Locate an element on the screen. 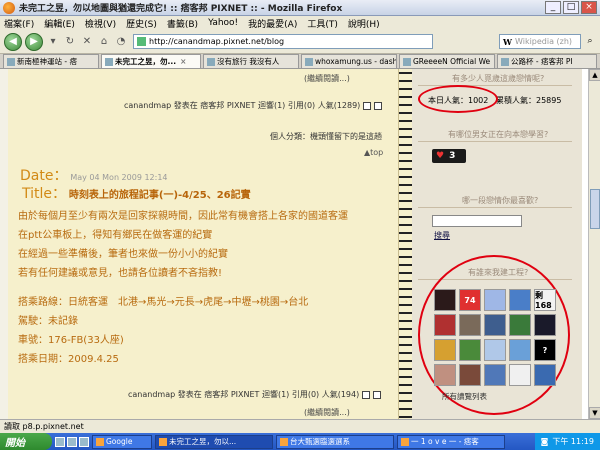 This screenshot has height=450, width=600. scroll-down-icon: ▼ is located at coordinates (594, 413).